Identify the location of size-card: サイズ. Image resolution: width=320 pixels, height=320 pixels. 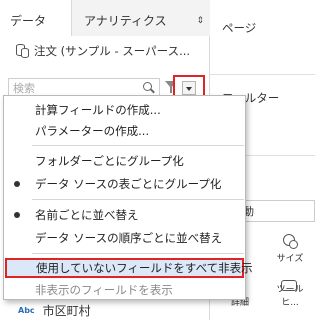
(290, 248).